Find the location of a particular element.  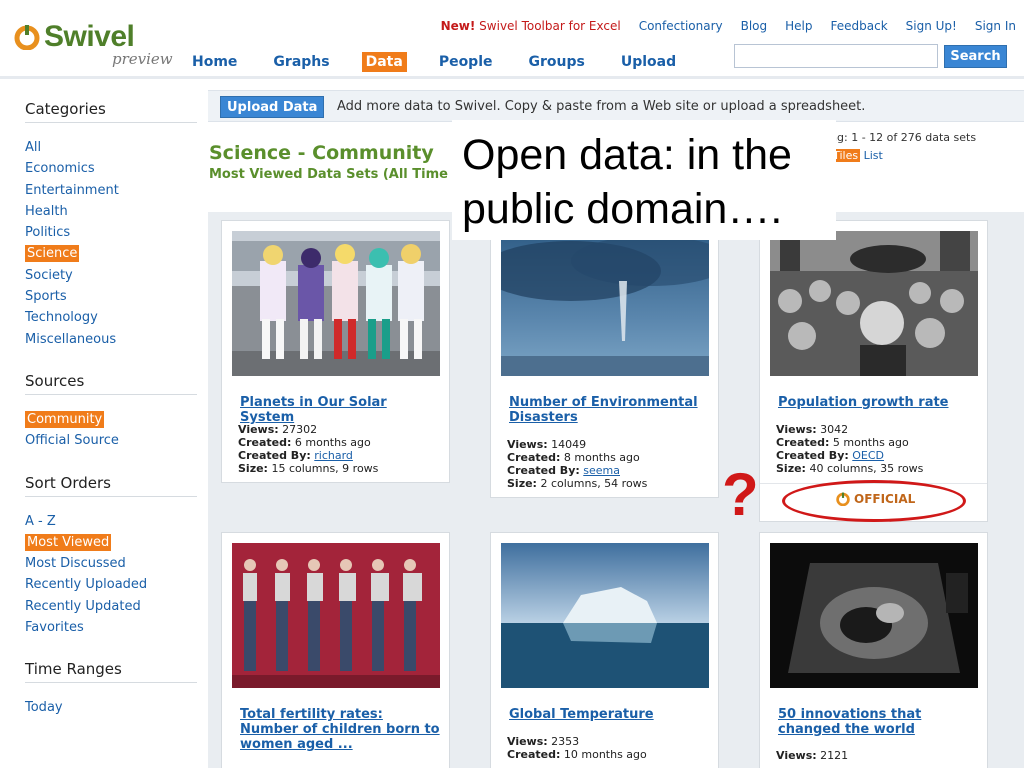

category-all: All is located at coordinates (111, 147).